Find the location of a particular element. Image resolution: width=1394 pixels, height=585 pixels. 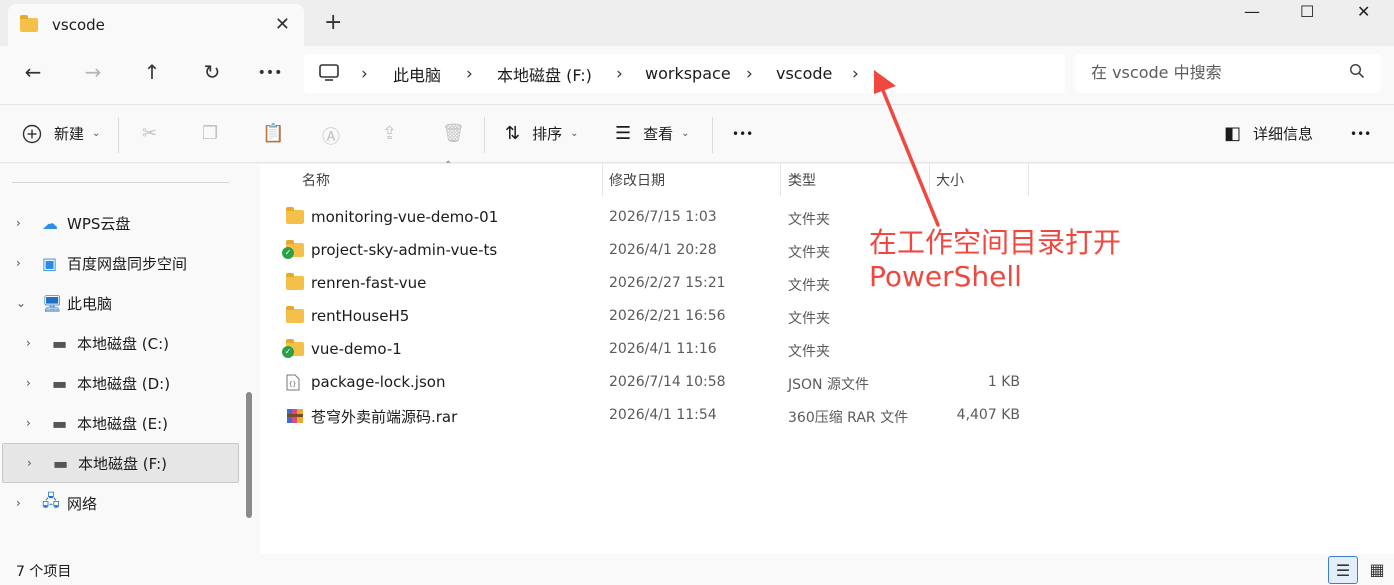

new-button: 新建 ⌄ is located at coordinates (61, 133).